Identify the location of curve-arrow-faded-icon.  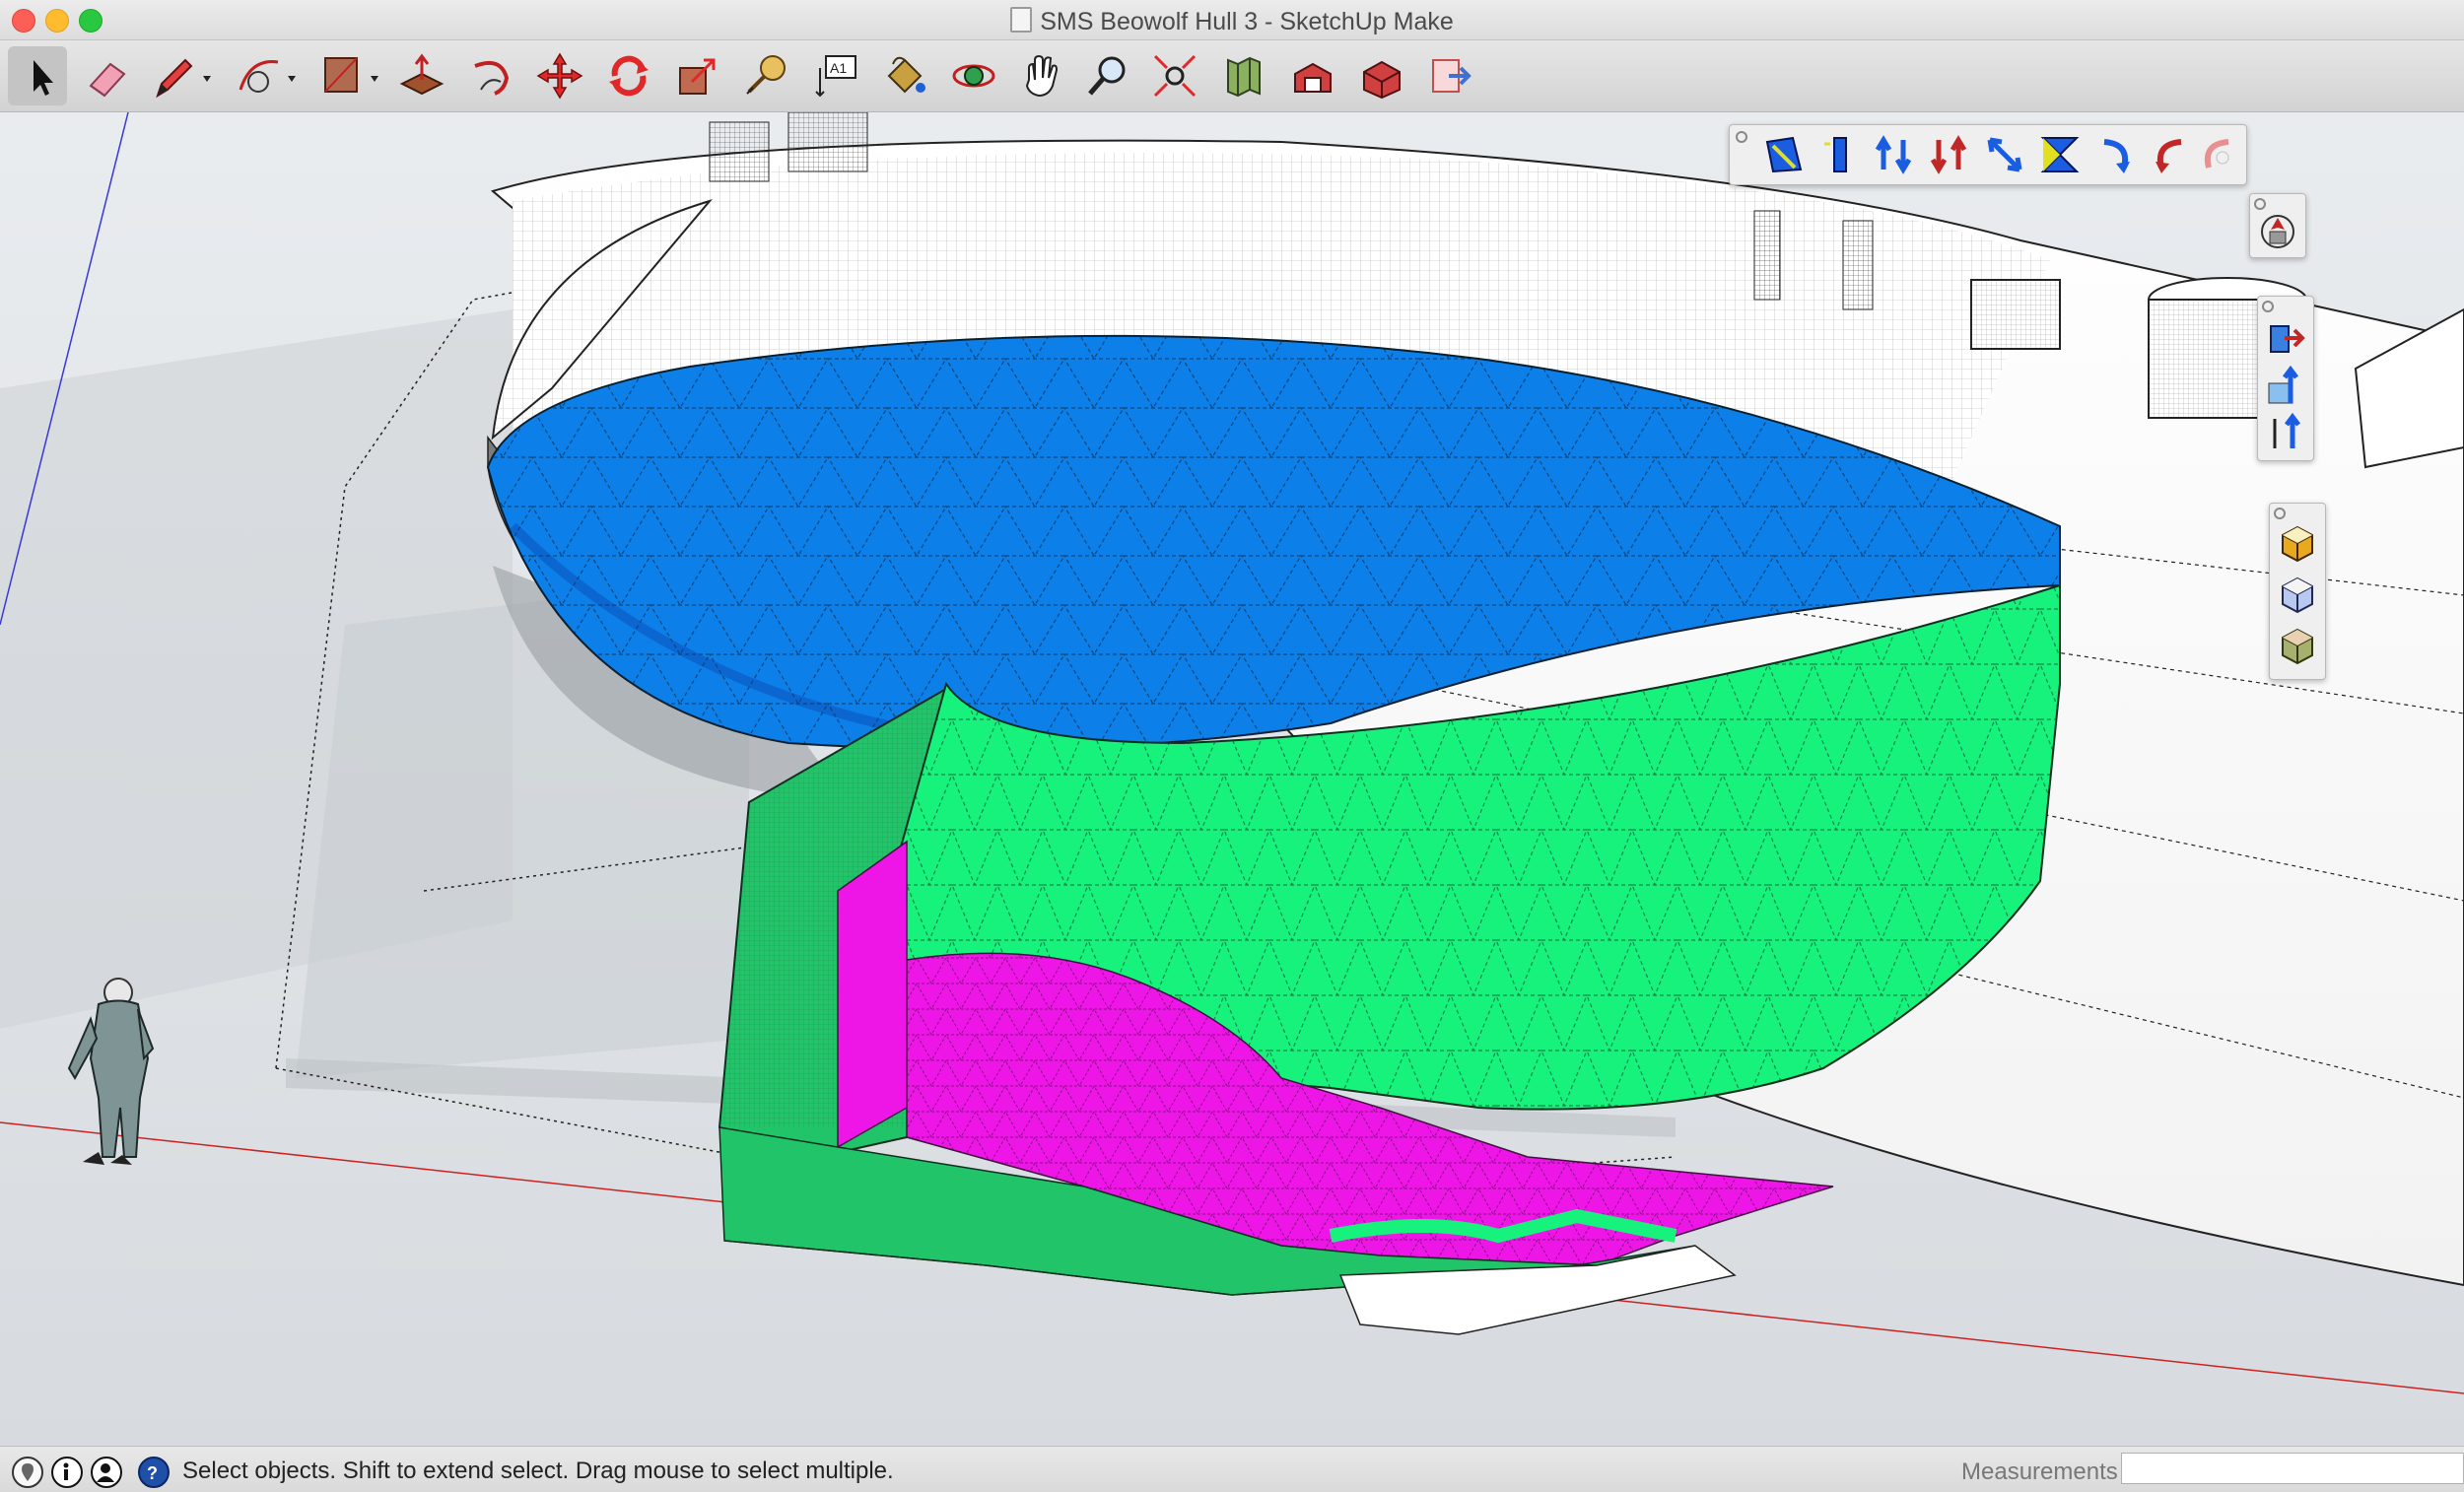
(2217, 154).